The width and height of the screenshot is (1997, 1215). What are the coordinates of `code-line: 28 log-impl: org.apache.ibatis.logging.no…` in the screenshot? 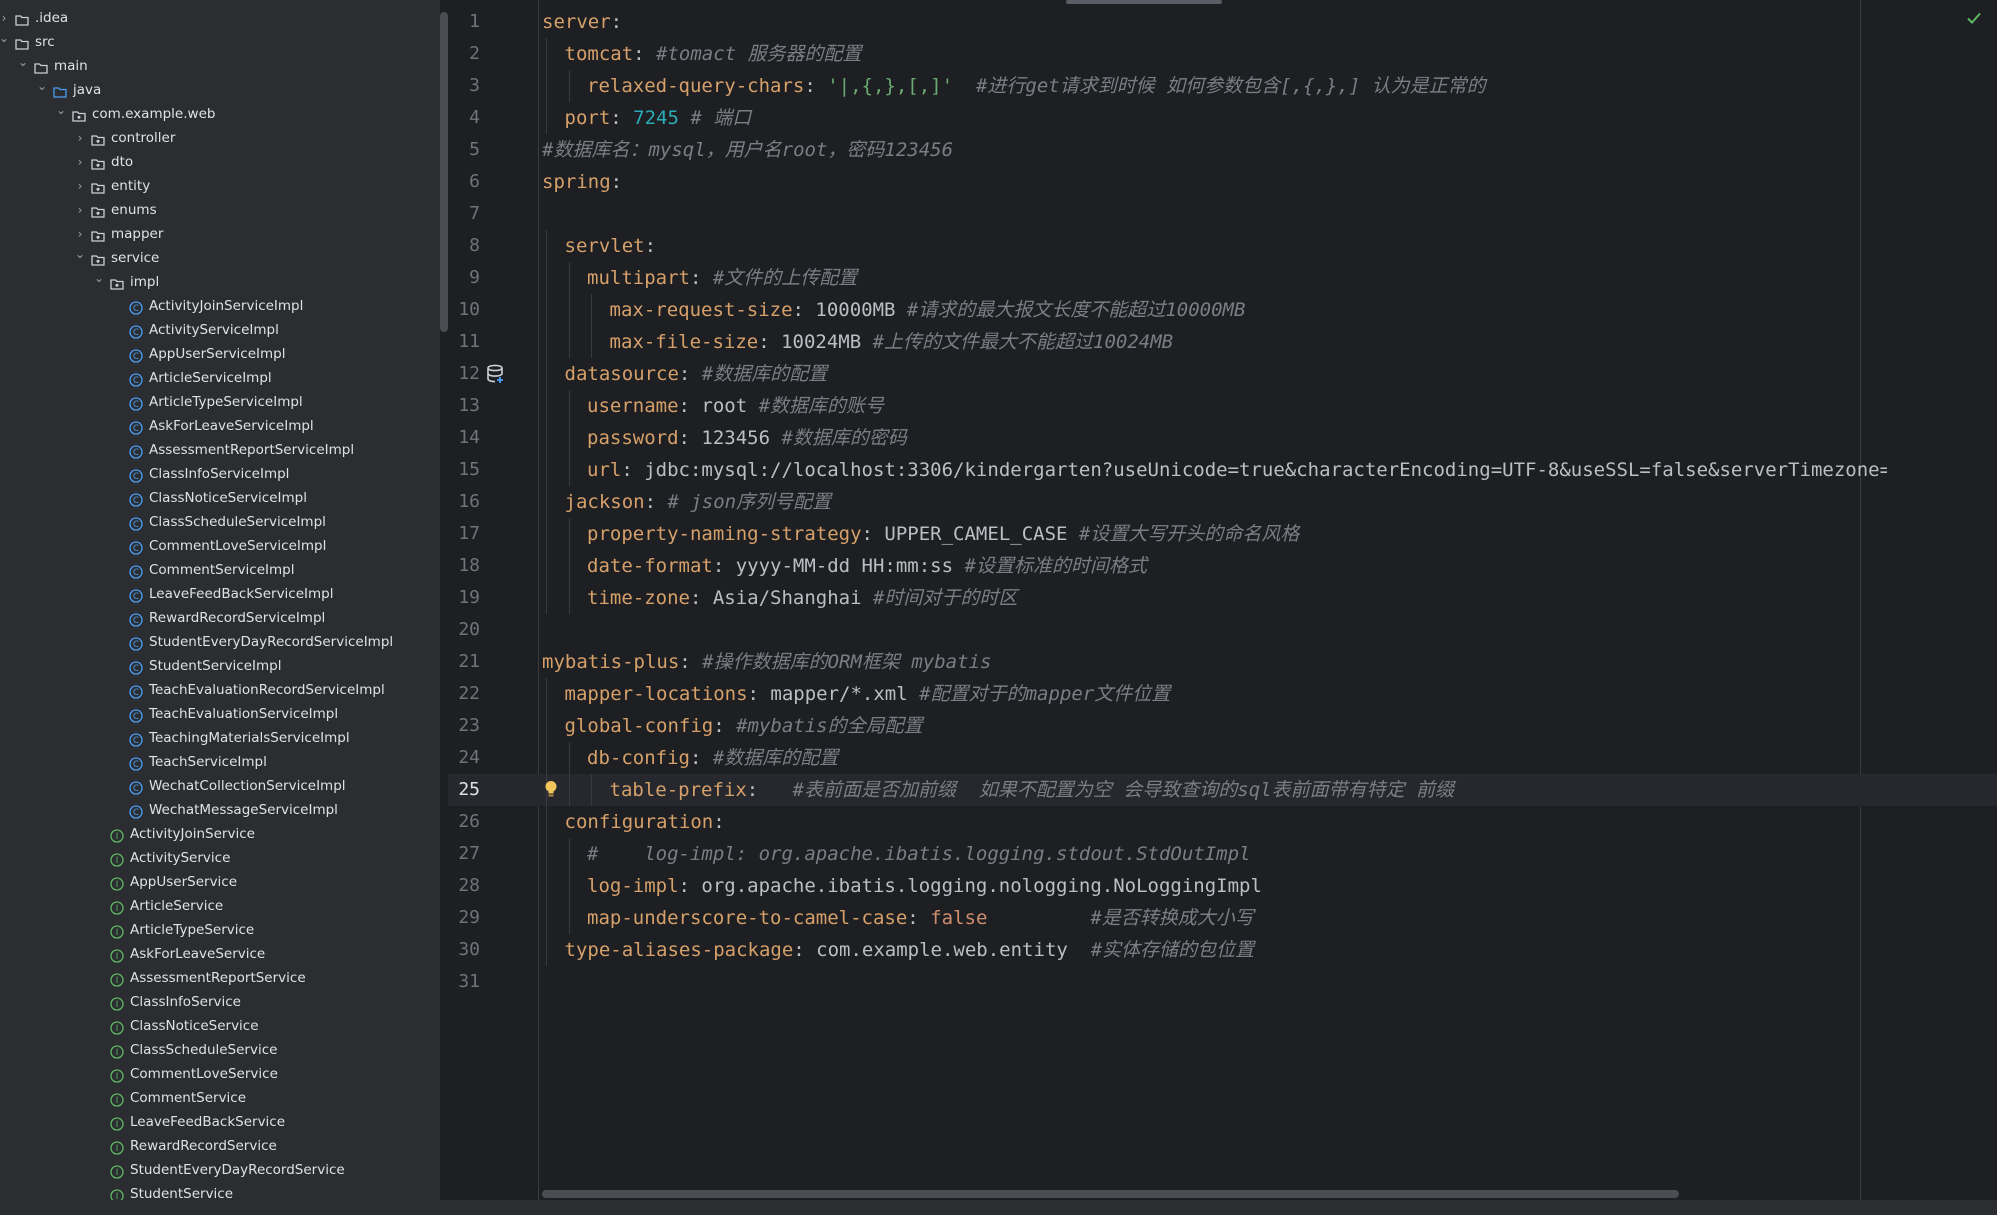 It's located at (1222, 886).